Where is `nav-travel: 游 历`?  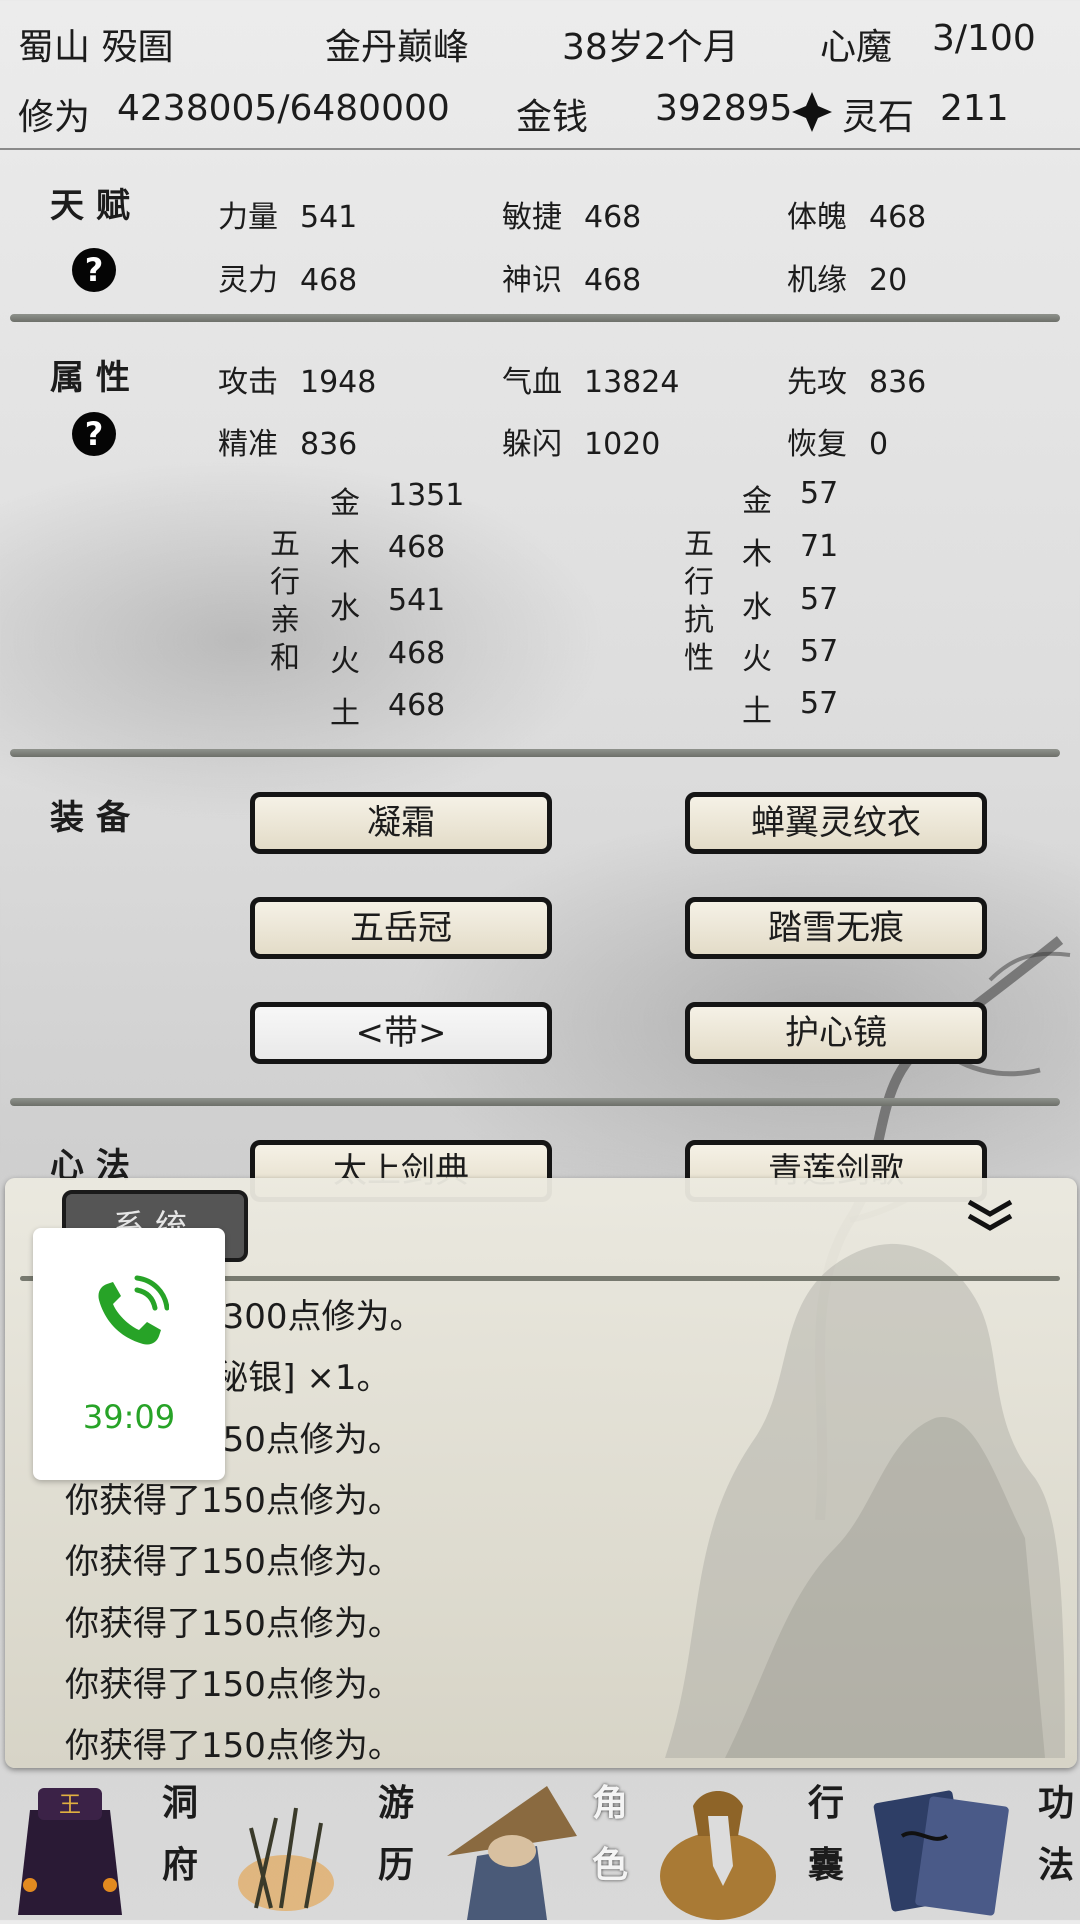
nav-travel: 游 历 is located at coordinates (324, 1844).